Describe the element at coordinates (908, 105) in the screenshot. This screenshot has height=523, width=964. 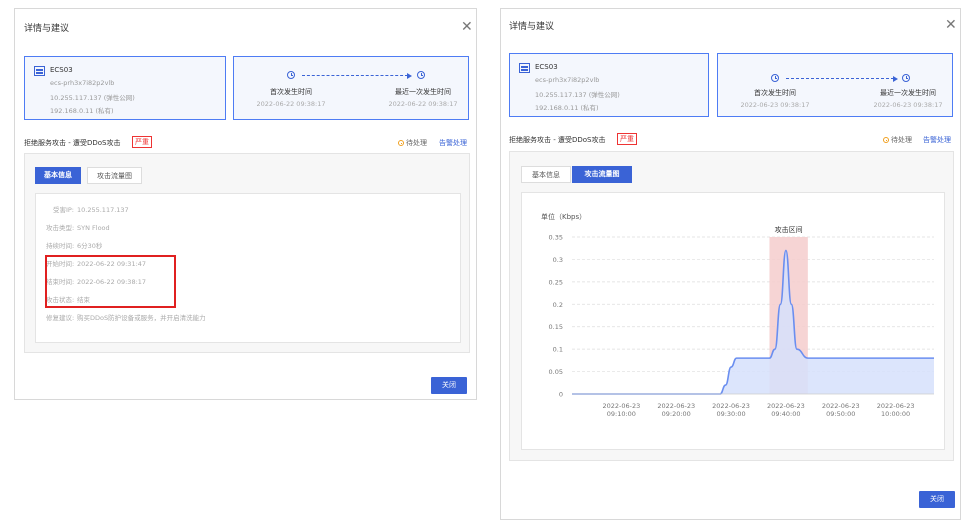
I see `last-time-value: 2022-06-23 09:38:17` at that location.